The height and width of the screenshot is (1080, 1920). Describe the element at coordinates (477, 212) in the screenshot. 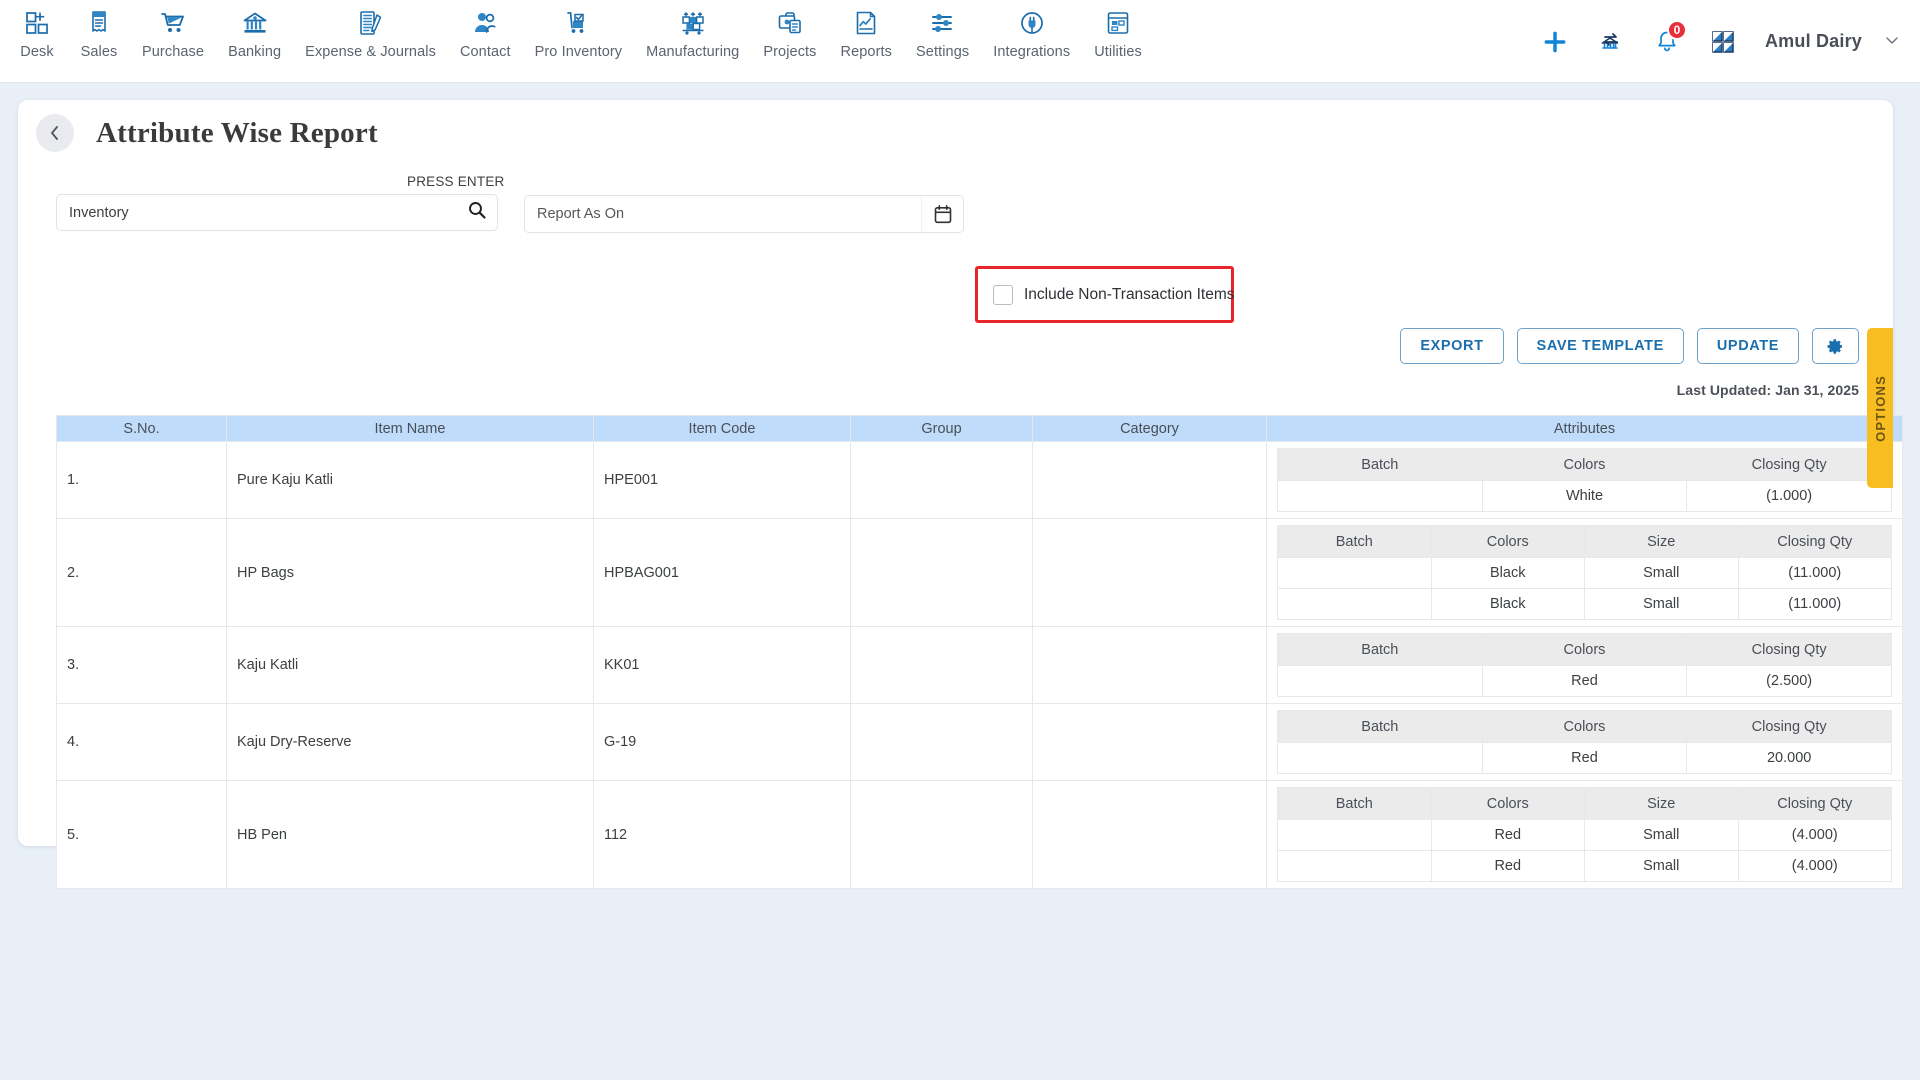

I see `search-icon` at that location.